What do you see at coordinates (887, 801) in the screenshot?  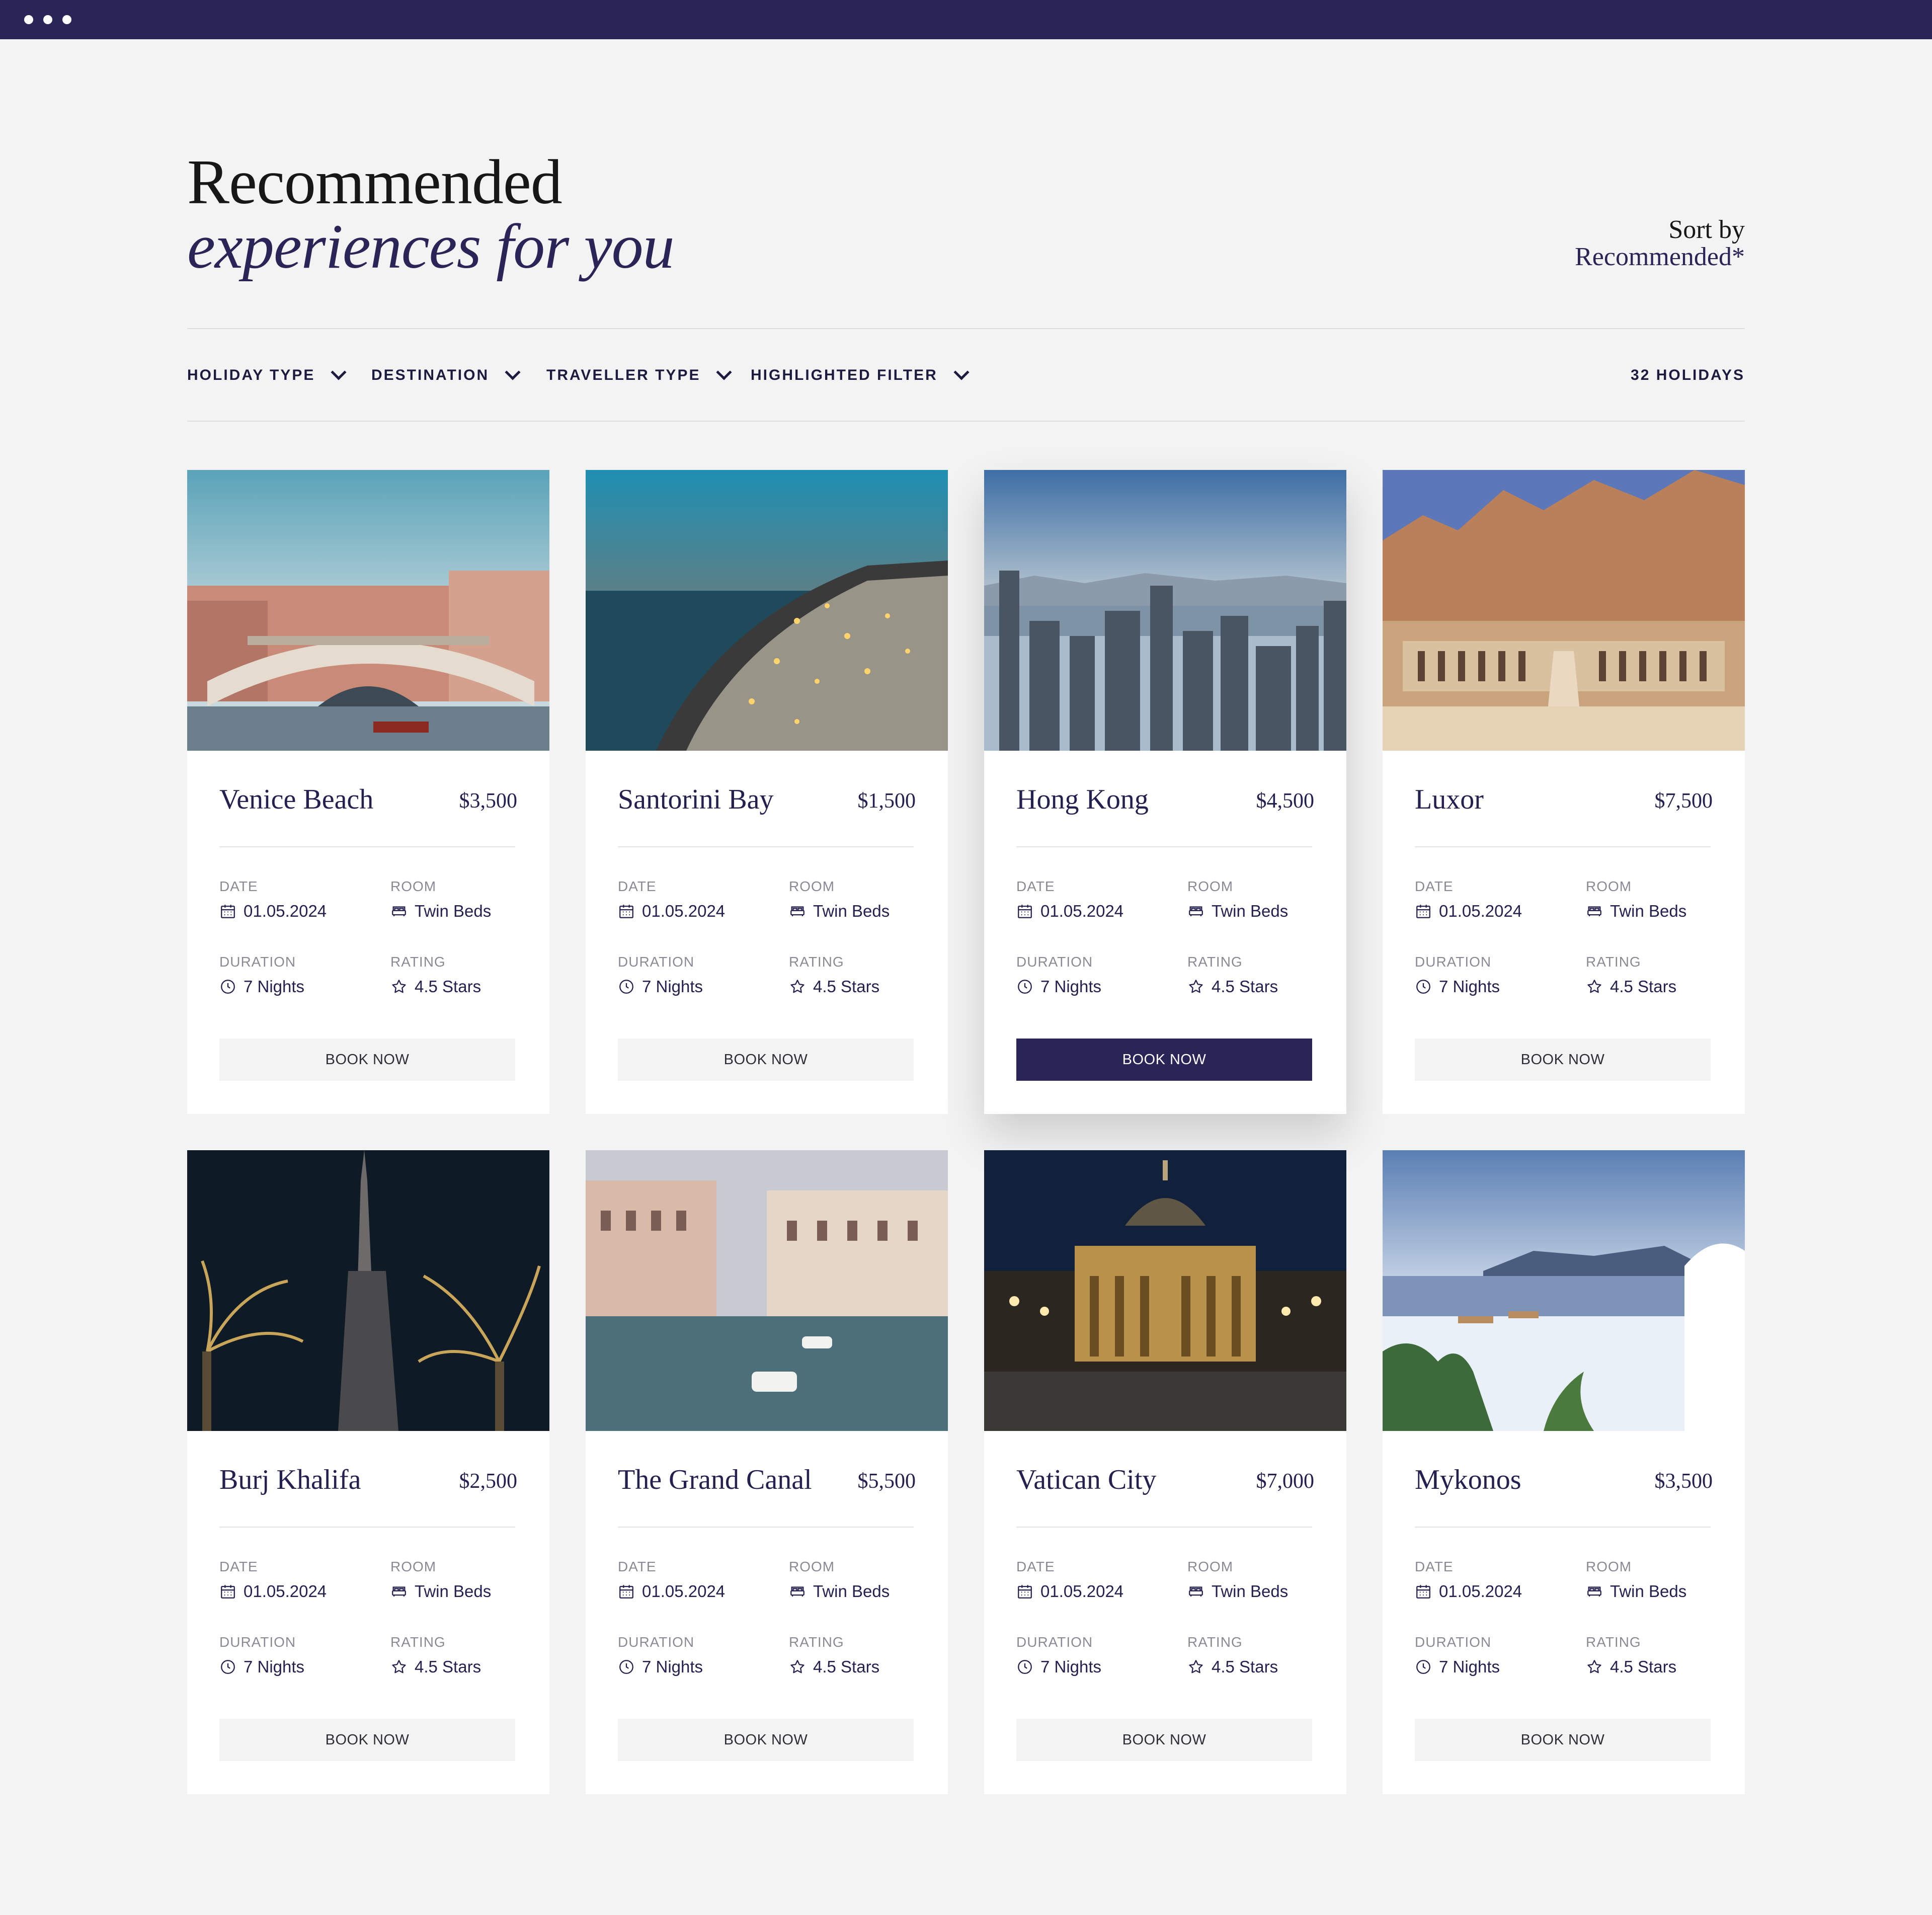 I see `card-price: $1,500` at bounding box center [887, 801].